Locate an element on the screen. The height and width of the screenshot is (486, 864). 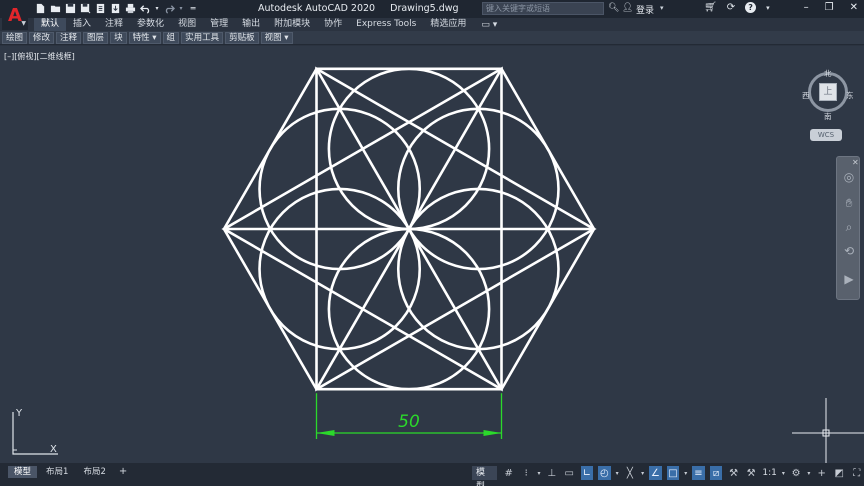
application-menu-button: A ▼ is located at coordinates (15, 16).